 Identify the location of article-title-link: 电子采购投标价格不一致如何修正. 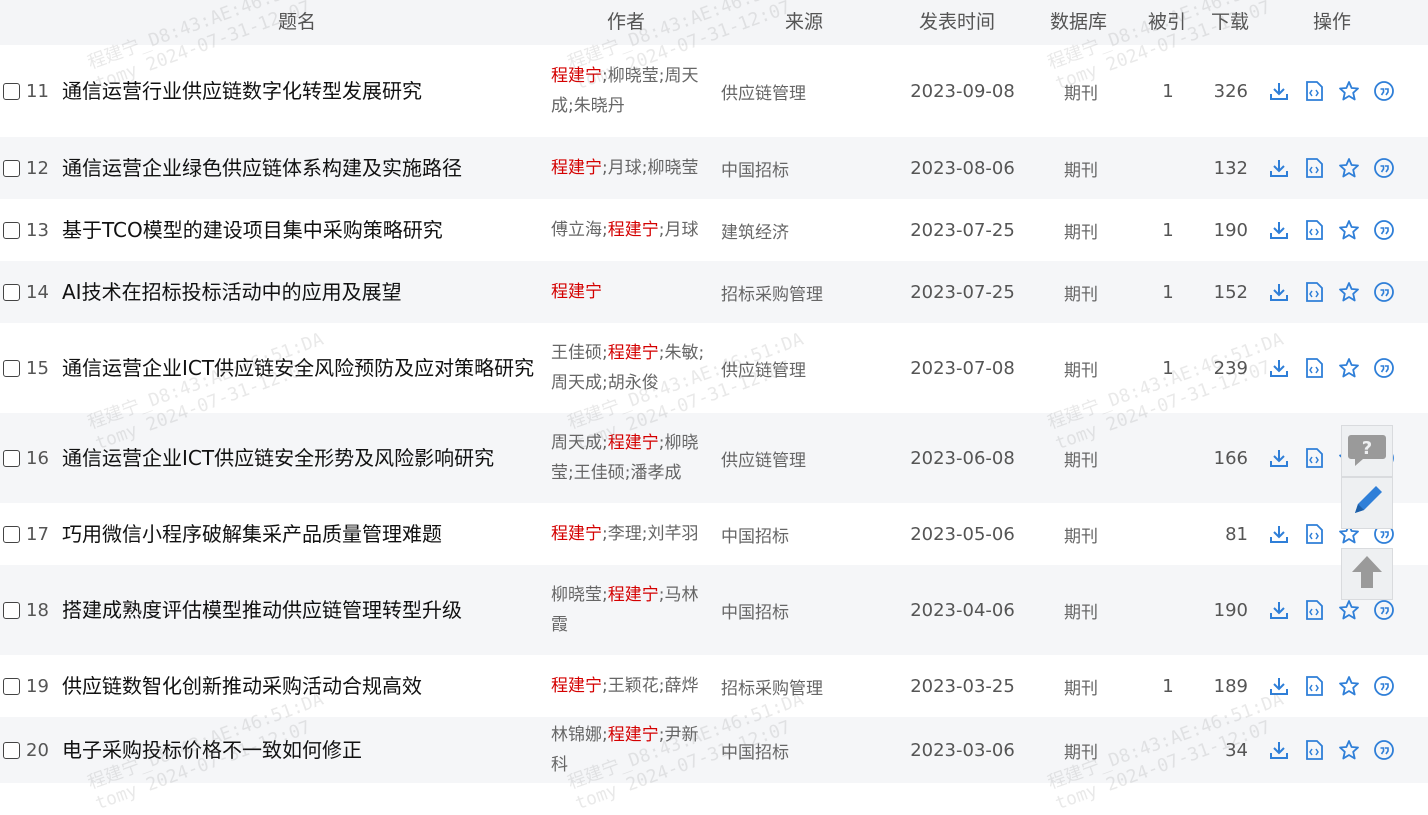
(302, 750).